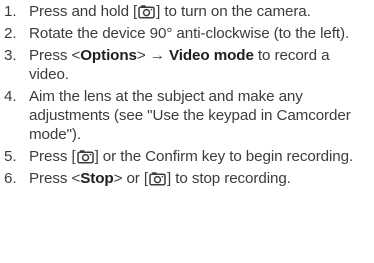 The height and width of the screenshot is (263, 374). I want to click on step-number: 1., so click(10, 11).